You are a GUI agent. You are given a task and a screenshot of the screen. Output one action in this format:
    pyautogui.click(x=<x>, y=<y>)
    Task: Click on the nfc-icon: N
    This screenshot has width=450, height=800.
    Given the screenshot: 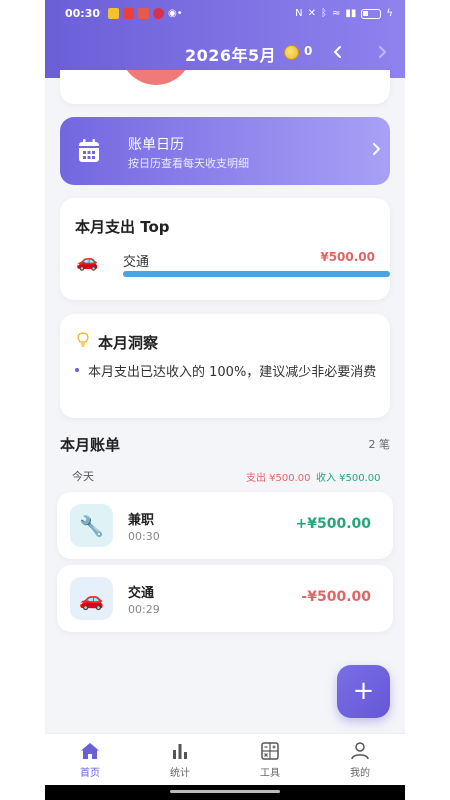 What is the action you would take?
    pyautogui.click(x=299, y=13)
    